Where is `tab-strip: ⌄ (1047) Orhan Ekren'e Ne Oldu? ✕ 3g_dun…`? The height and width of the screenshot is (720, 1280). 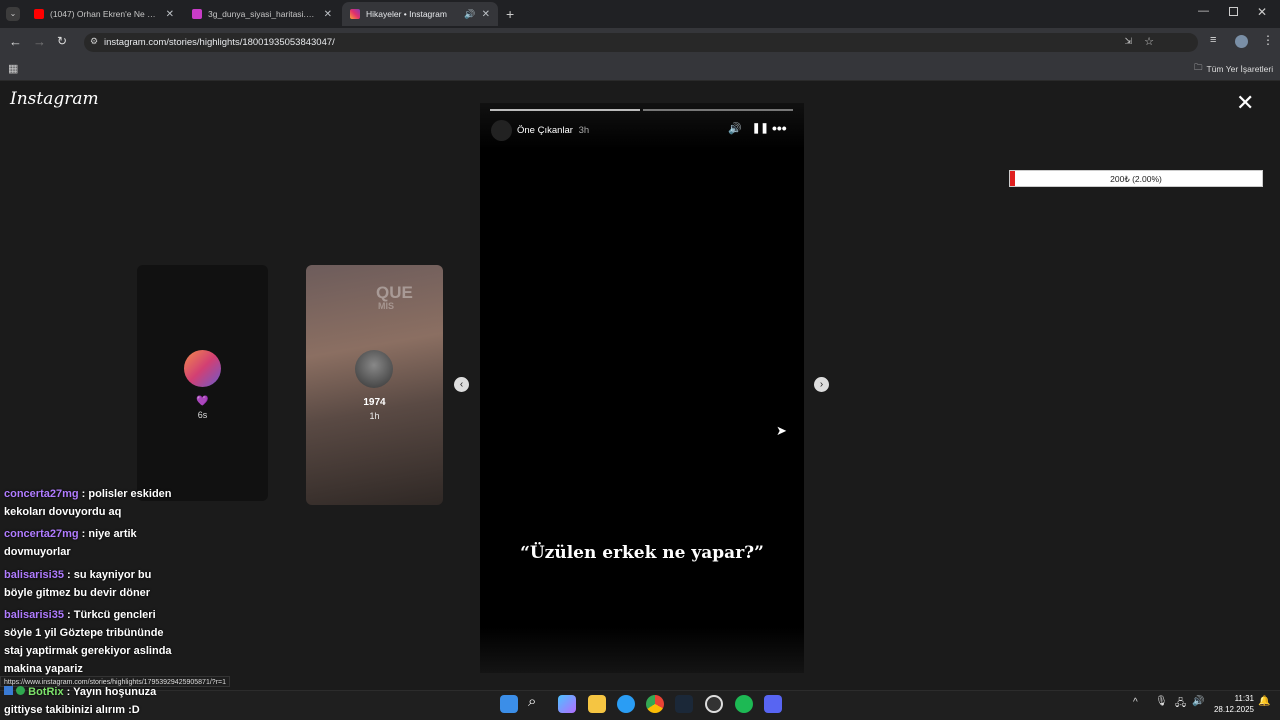 tab-strip: ⌄ (1047) Orhan Ekren'e Ne Oldu? ✕ 3g_dun… is located at coordinates (640, 14).